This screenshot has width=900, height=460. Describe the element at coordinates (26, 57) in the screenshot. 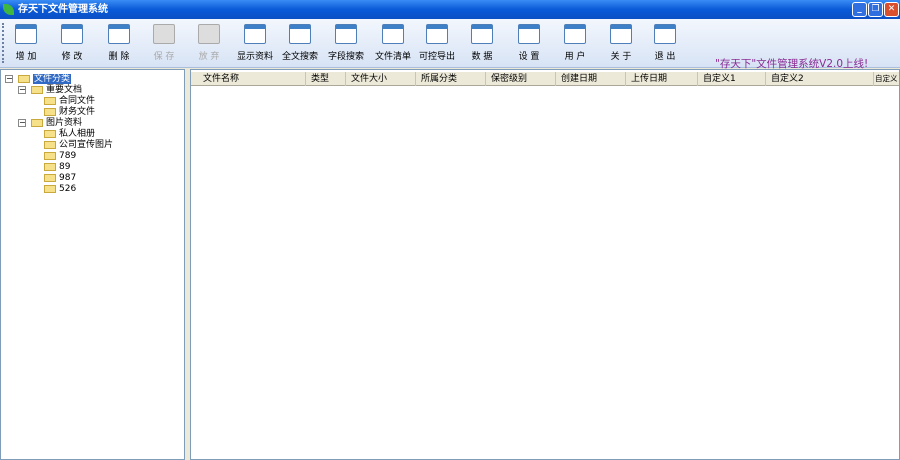

I see `toolbar-button-label: 增 加` at that location.